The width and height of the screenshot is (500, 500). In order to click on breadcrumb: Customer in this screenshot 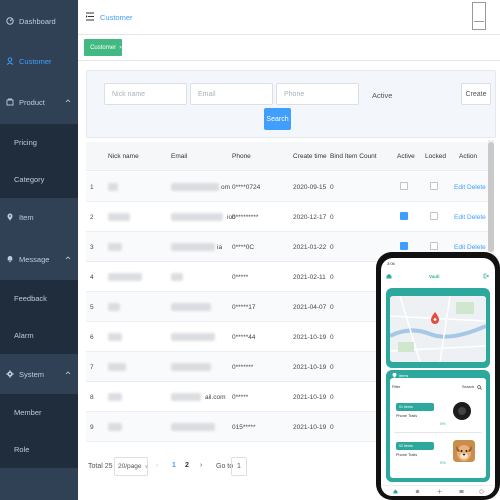, I will do `click(116, 17)`.